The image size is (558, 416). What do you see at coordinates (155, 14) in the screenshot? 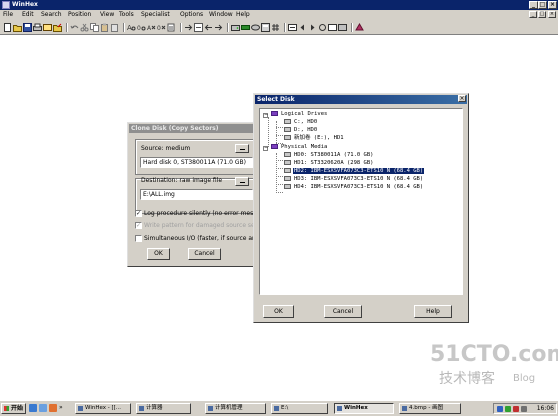
I see `menu-specialist: Specialist` at bounding box center [155, 14].